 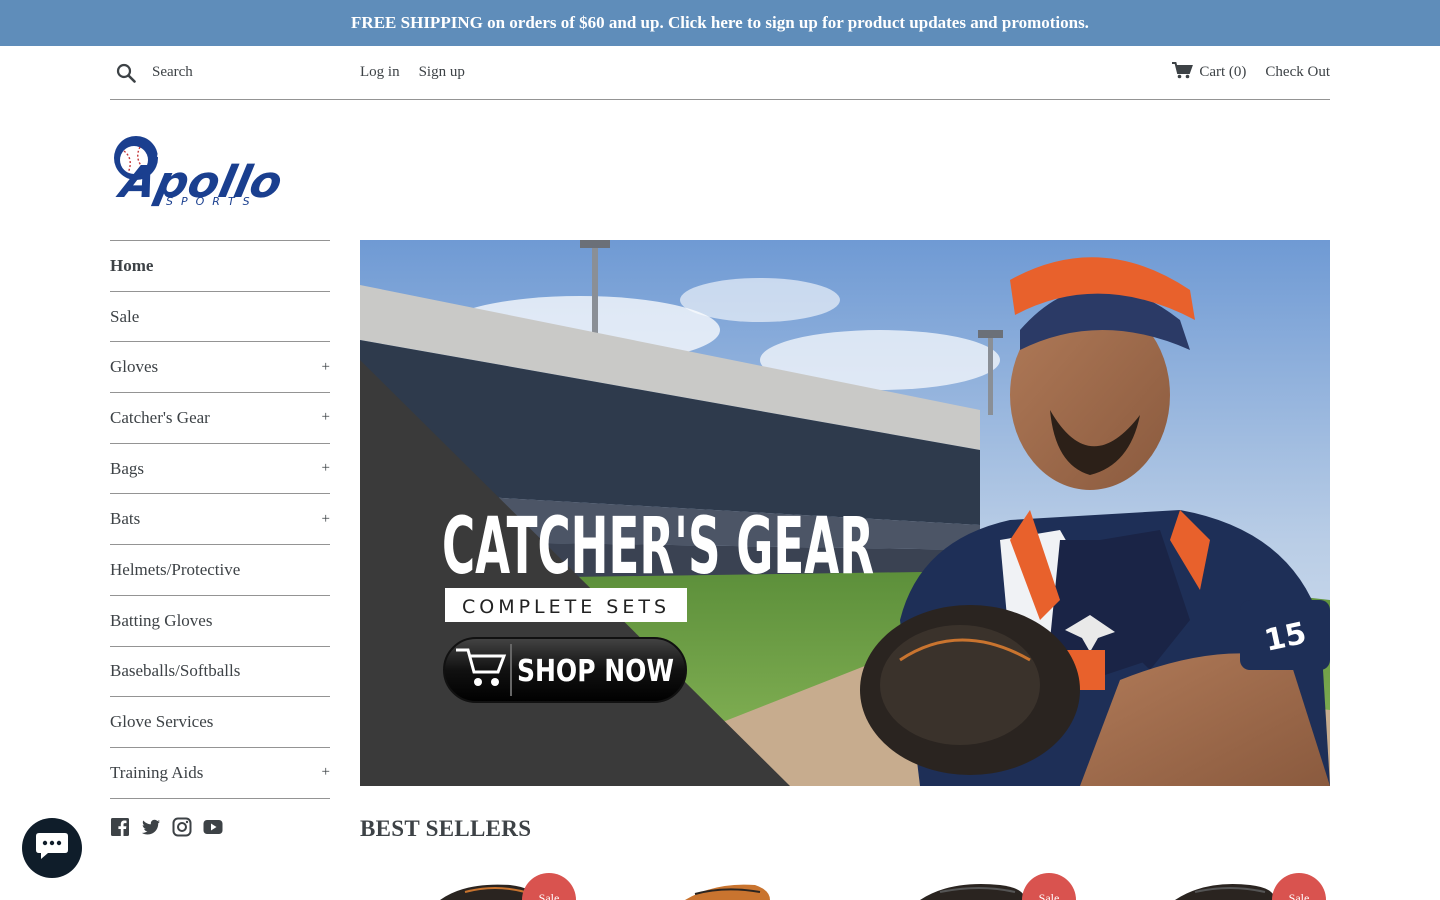 I want to click on facebook-icon, so click(x=120, y=827).